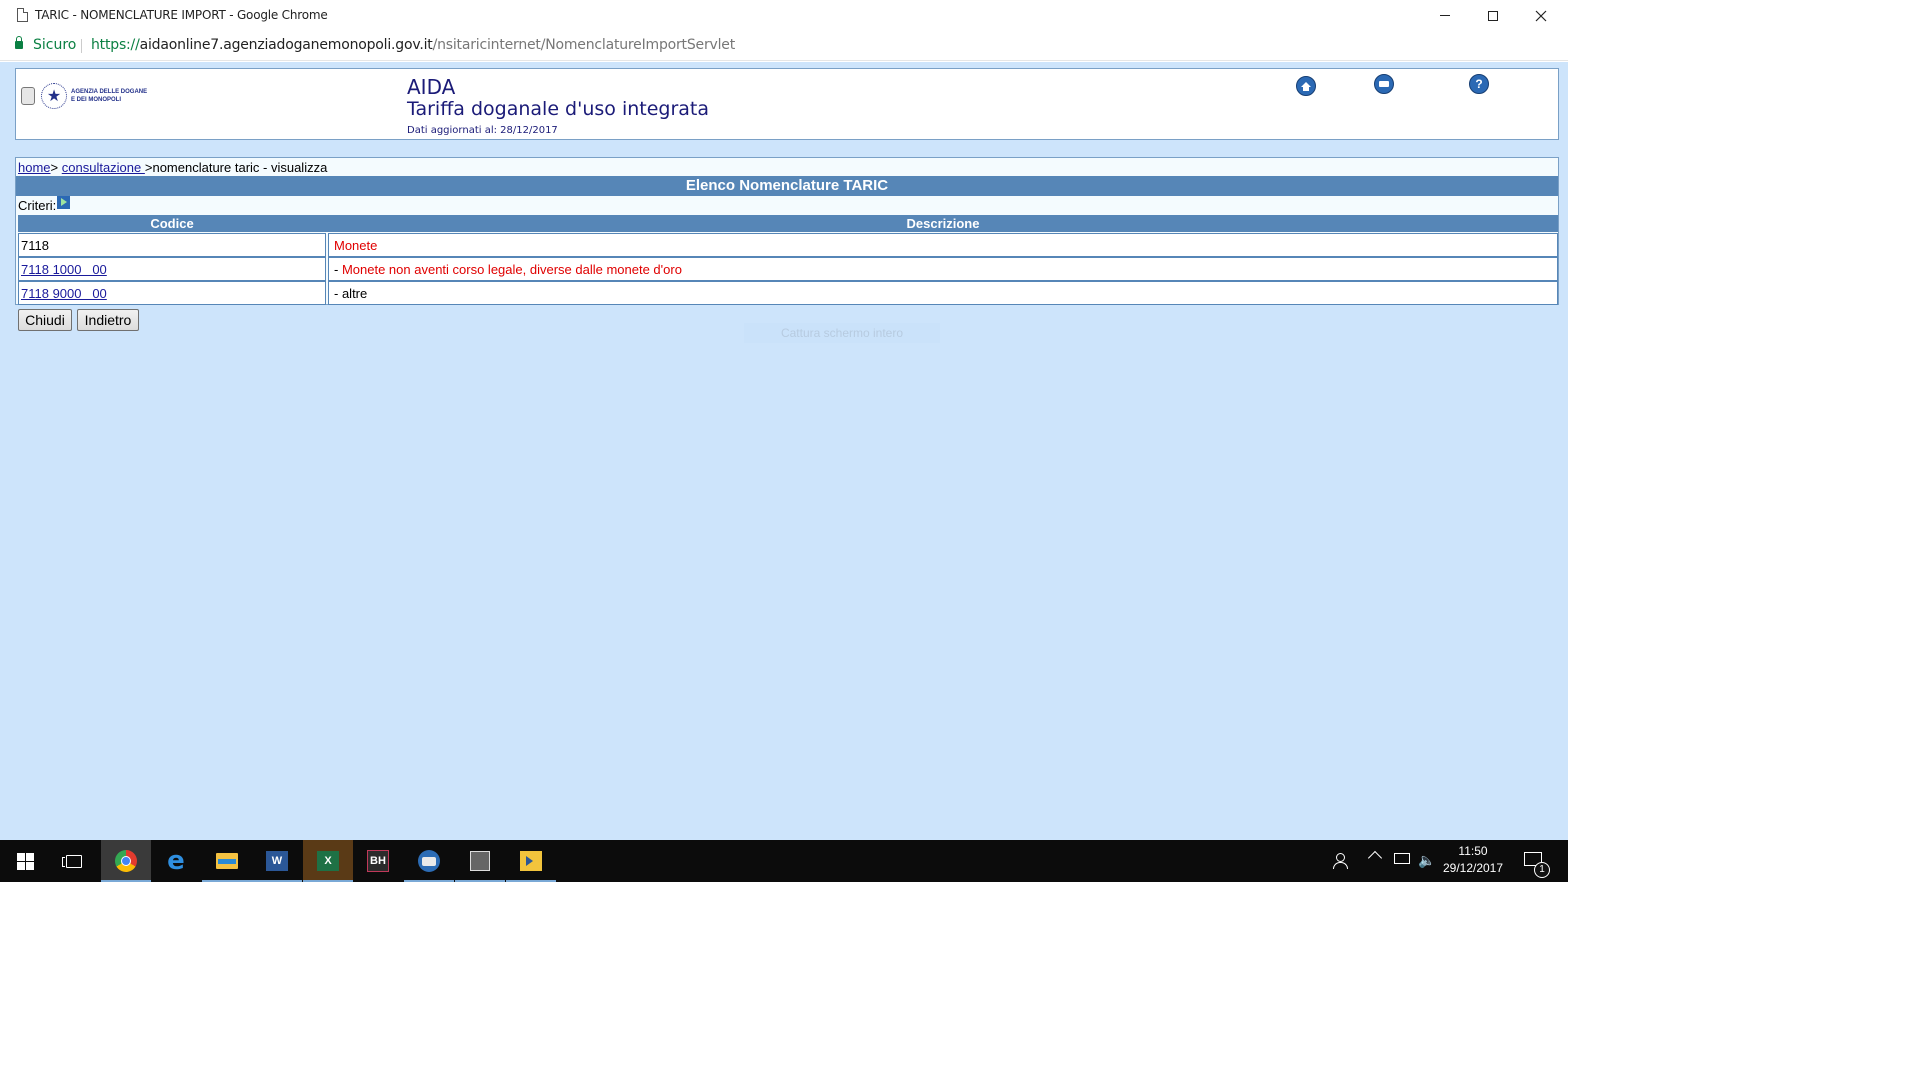 The width and height of the screenshot is (1920, 1080). I want to click on excel-icon: X, so click(328, 861).